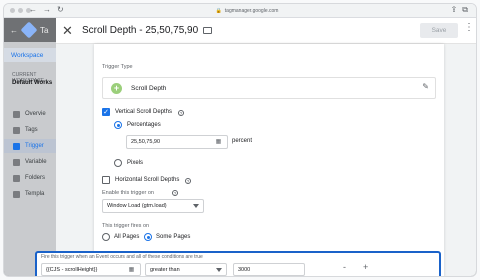  I want to click on minimize-dot, so click(20, 10).